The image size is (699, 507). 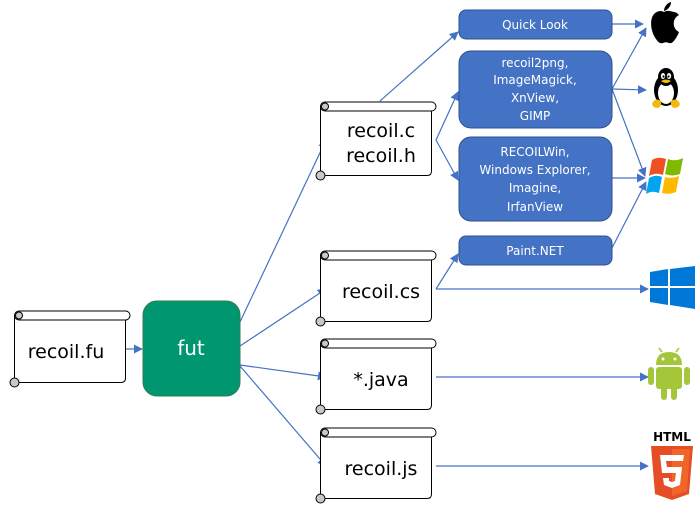 I want to click on arrow-cs-to-paintnet, so click(x=447, y=271).